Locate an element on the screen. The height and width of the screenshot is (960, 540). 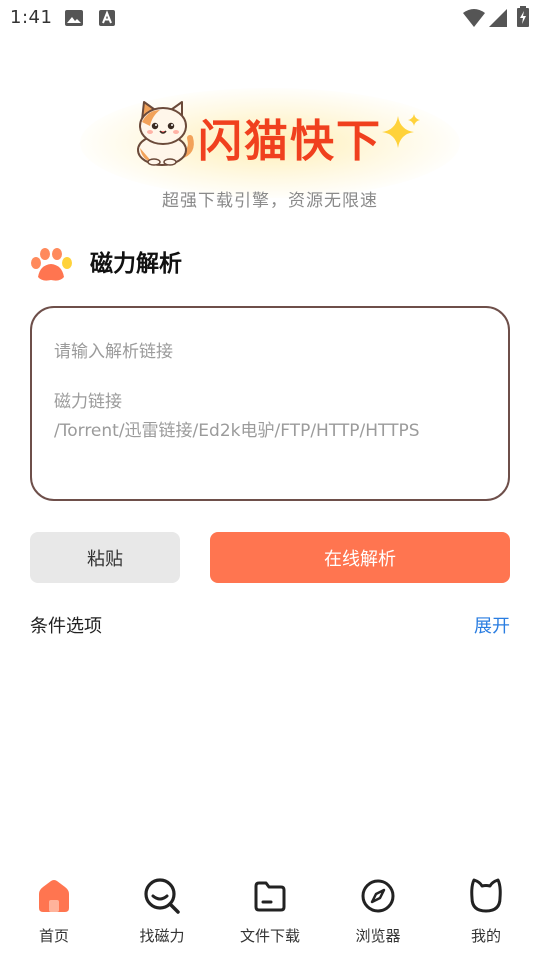
nav-item-find-magnet: 找磁力 is located at coordinates (162, 914).